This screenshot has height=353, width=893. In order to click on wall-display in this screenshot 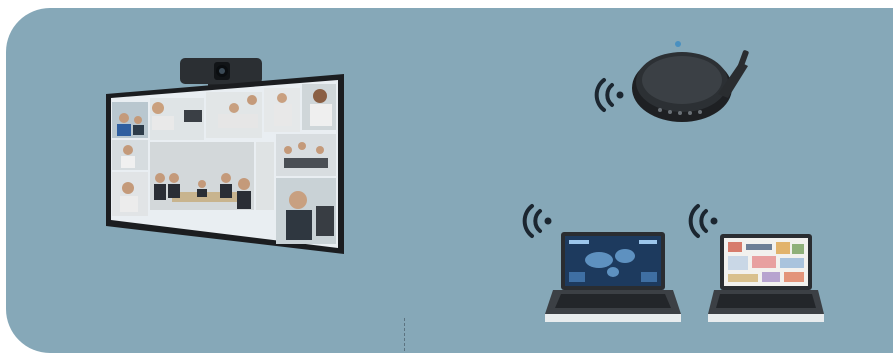, I will do `click(225, 164)`.